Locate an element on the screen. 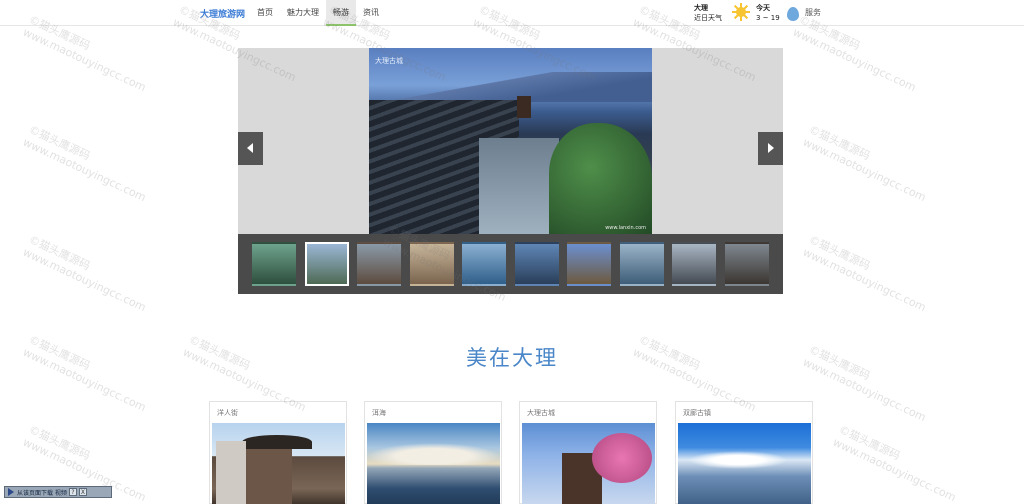 This screenshot has height=504, width=1024. card-label: 大理古城 is located at coordinates (541, 413).